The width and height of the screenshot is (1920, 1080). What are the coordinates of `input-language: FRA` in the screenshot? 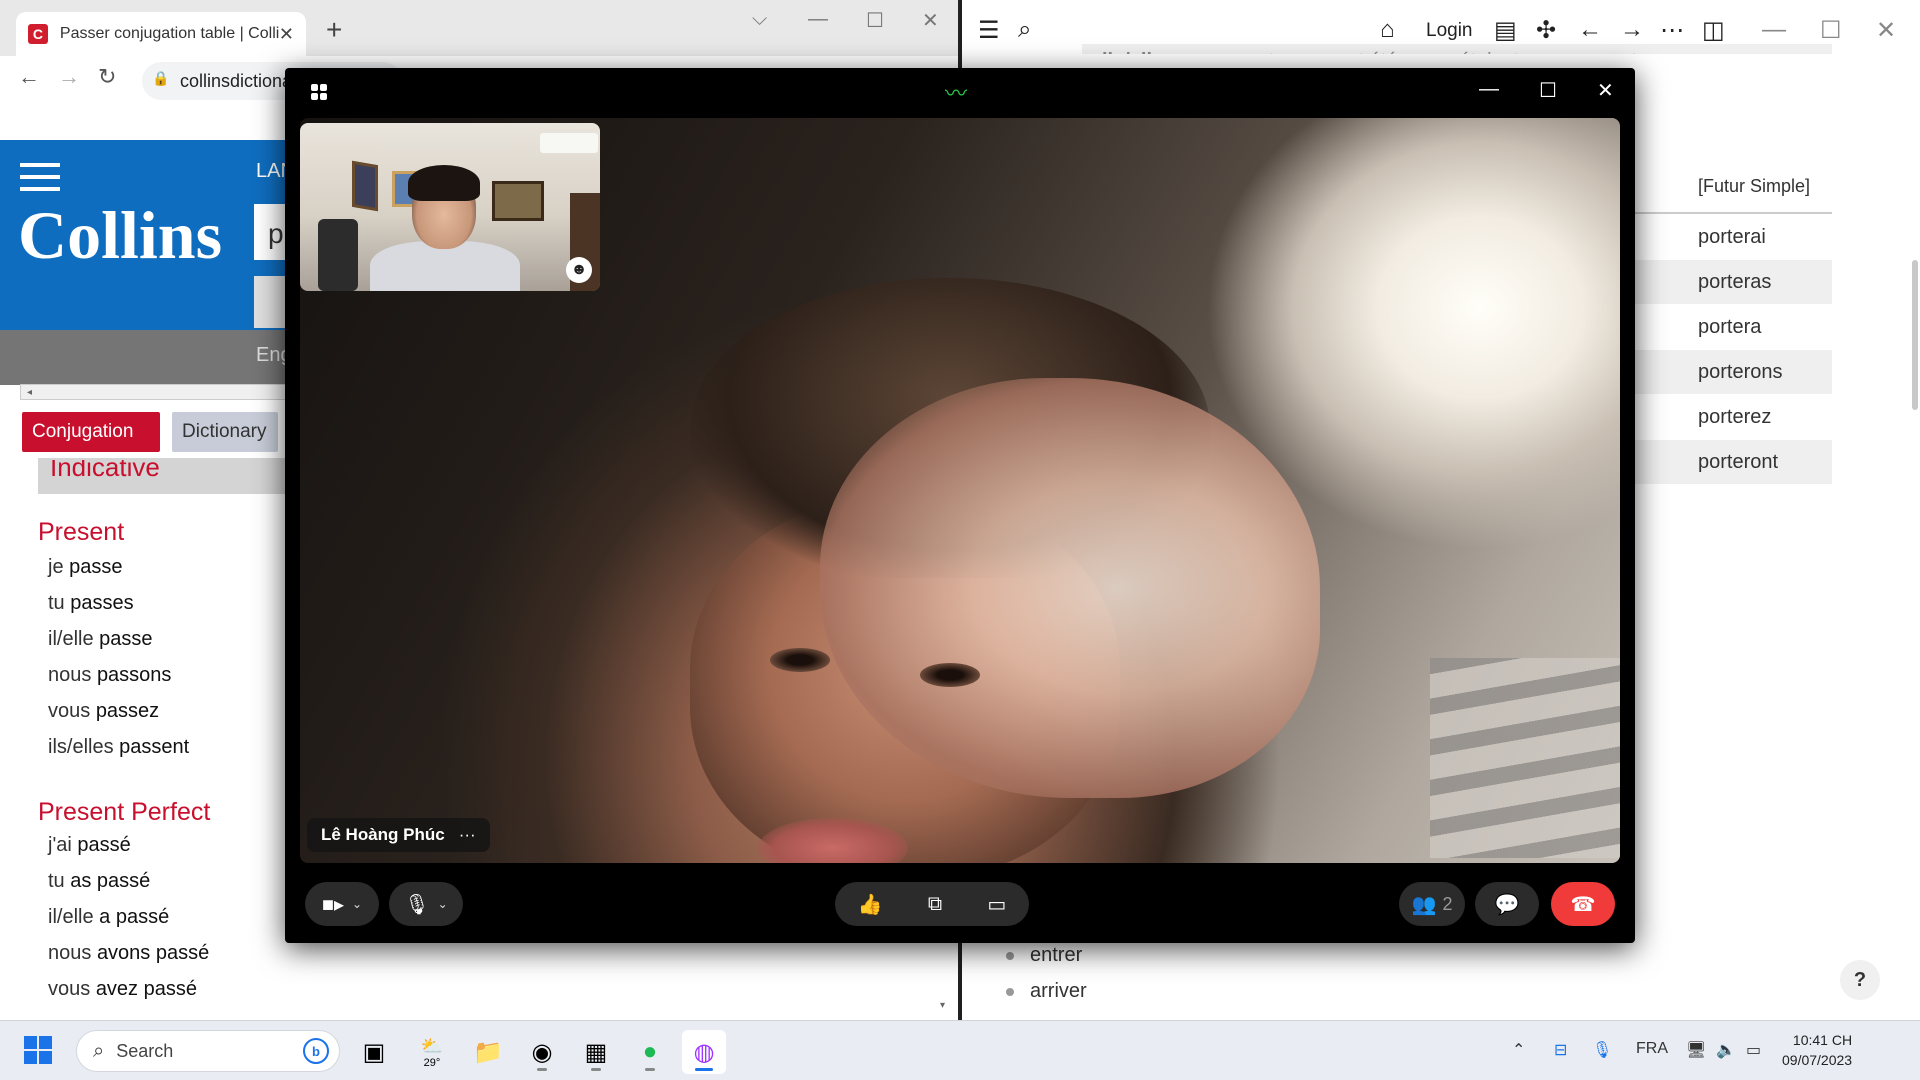 It's located at (1652, 1049).